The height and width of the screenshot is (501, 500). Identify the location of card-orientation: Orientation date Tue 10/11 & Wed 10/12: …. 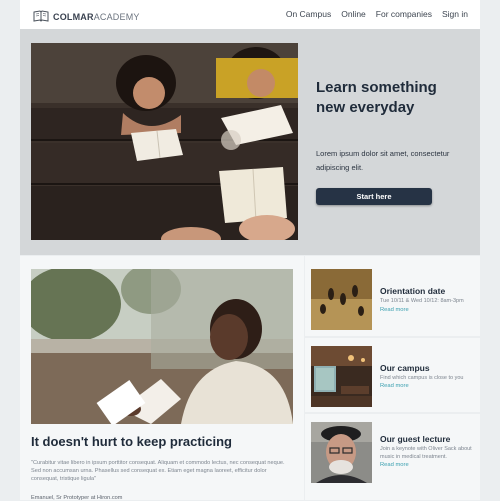
(392, 296).